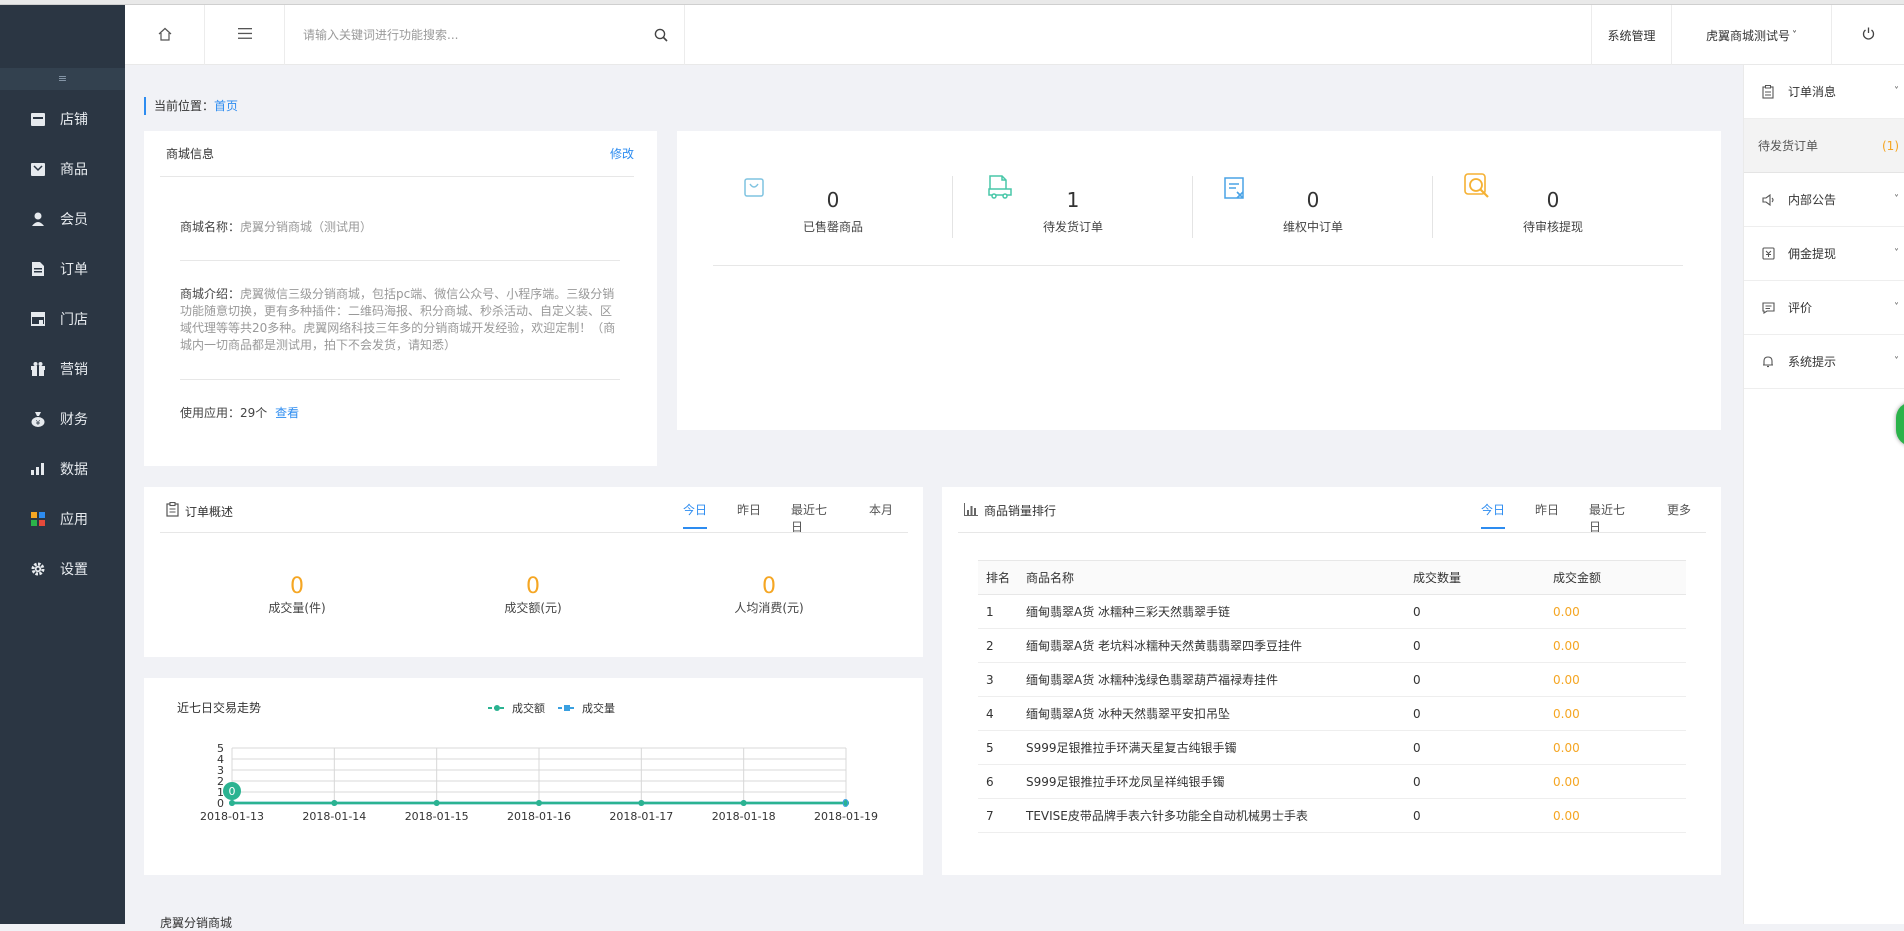  What do you see at coordinates (622, 153) in the screenshot?
I see `edit-shop-link: 修改` at bounding box center [622, 153].